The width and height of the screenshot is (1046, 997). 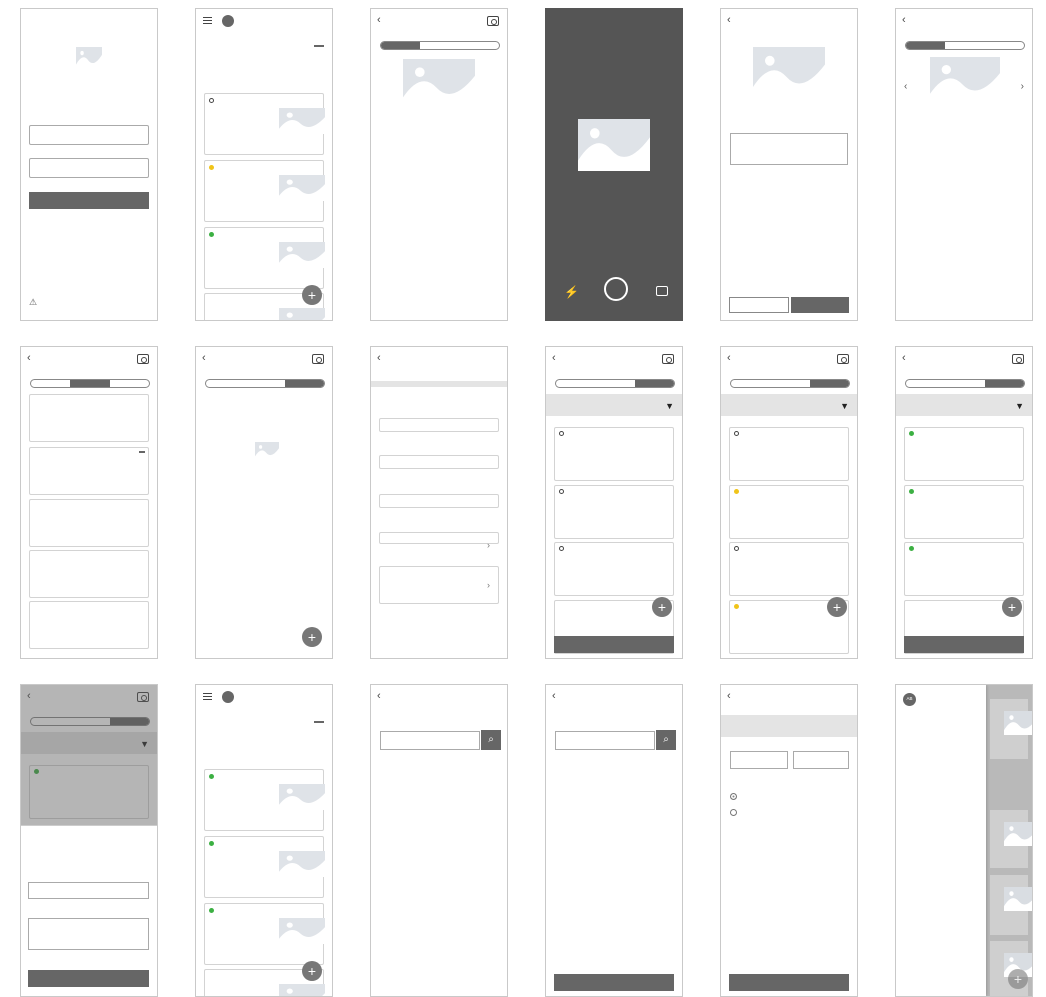 What do you see at coordinates (821, 760) in the screenshot?
I see `time-input` at bounding box center [821, 760].